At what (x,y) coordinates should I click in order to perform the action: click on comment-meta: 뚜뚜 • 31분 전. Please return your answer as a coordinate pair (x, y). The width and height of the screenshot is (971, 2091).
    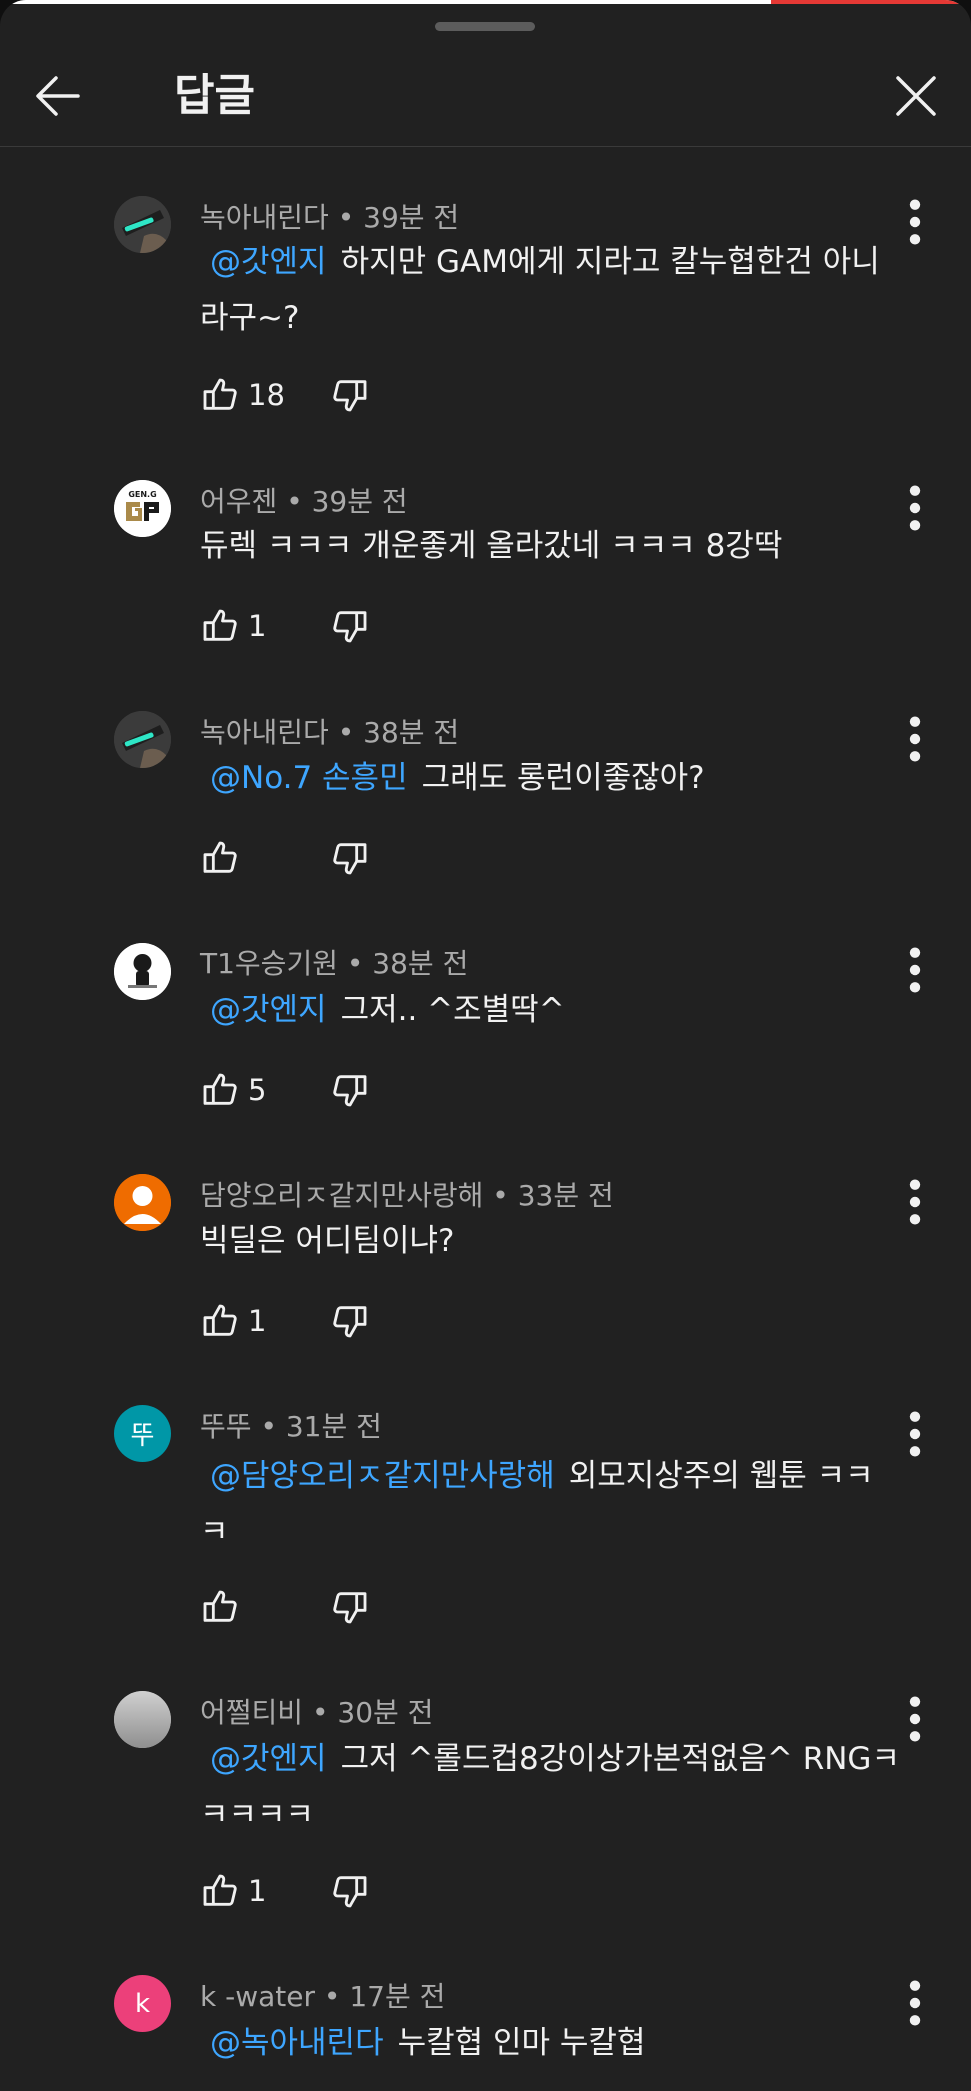
    Looking at the image, I should click on (291, 1425).